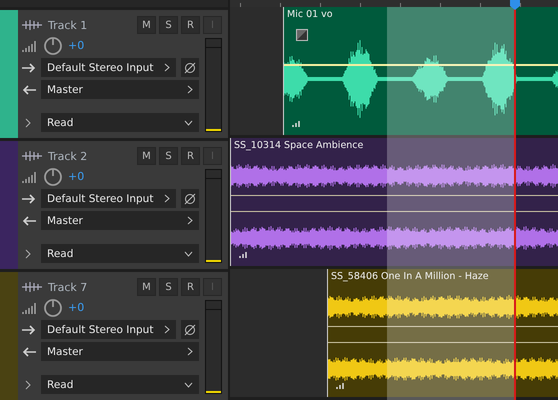 The height and width of the screenshot is (400, 558). Describe the element at coordinates (68, 287) in the screenshot. I see `track-name: Track 7` at that location.